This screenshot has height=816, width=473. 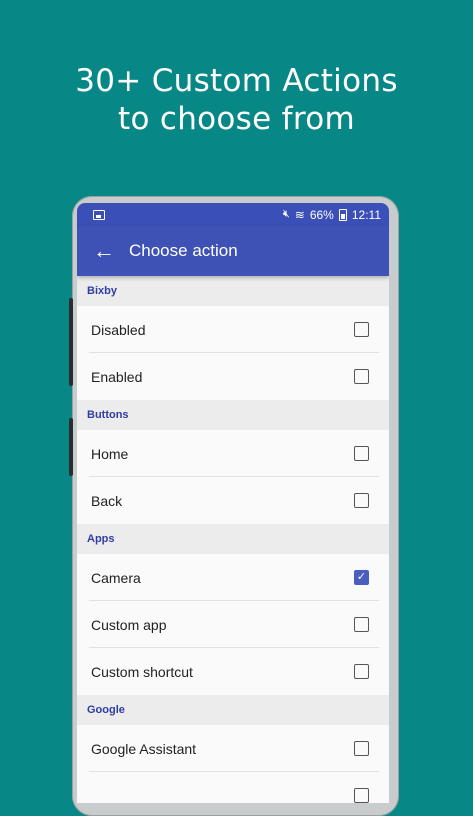 I want to click on section-header-google: Google, so click(x=233, y=710).